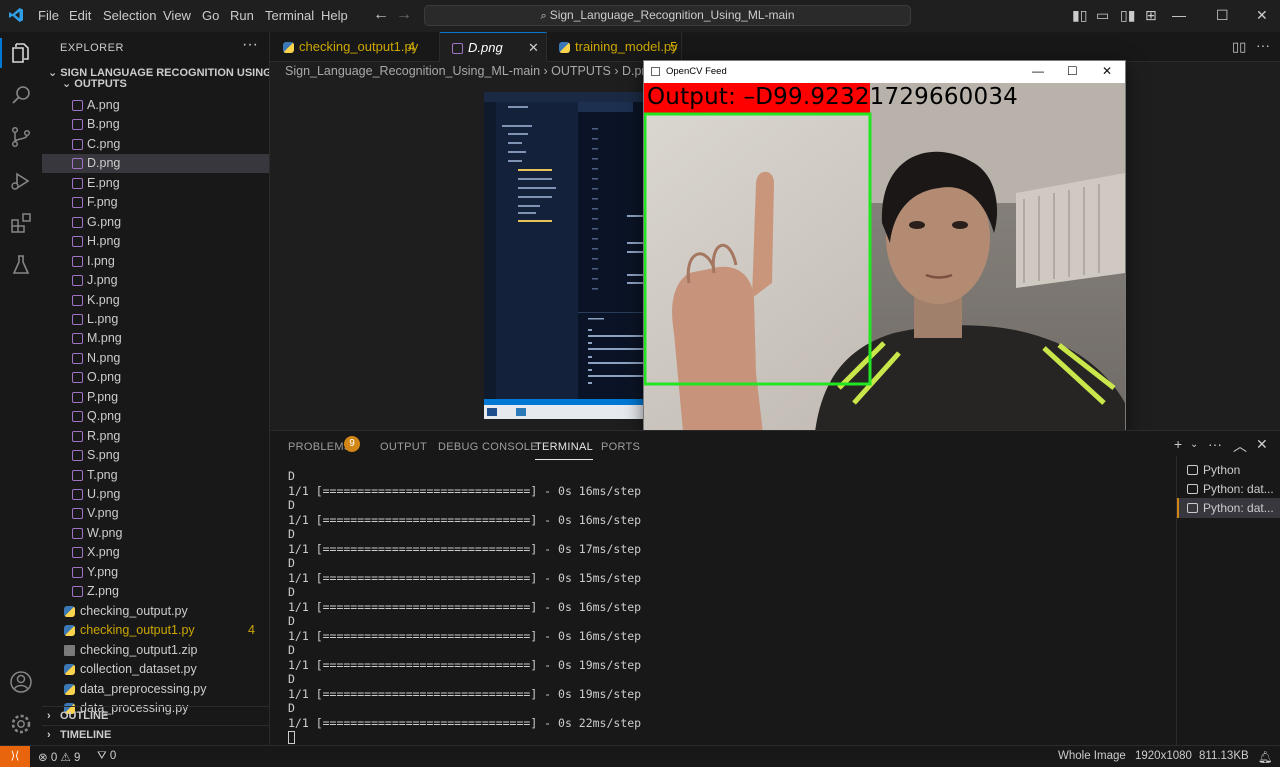  I want to click on tab-checking-output1: checking_output1.py 4, so click(355, 47).